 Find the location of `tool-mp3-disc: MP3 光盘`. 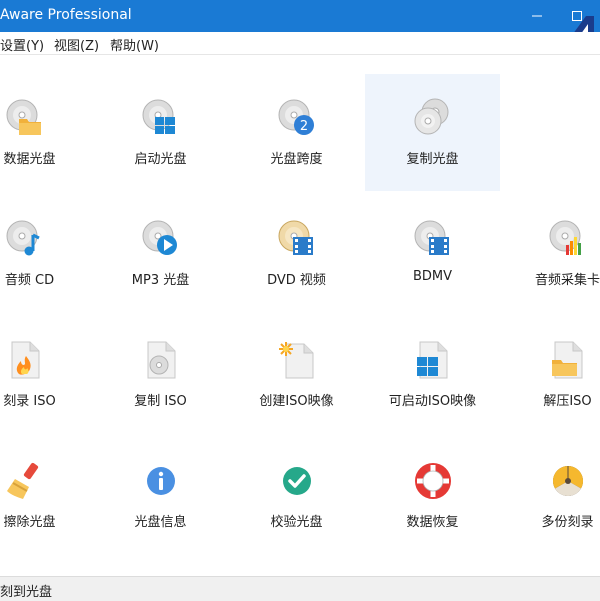

tool-mp3-disc: MP3 光盘 is located at coordinates (160, 253).